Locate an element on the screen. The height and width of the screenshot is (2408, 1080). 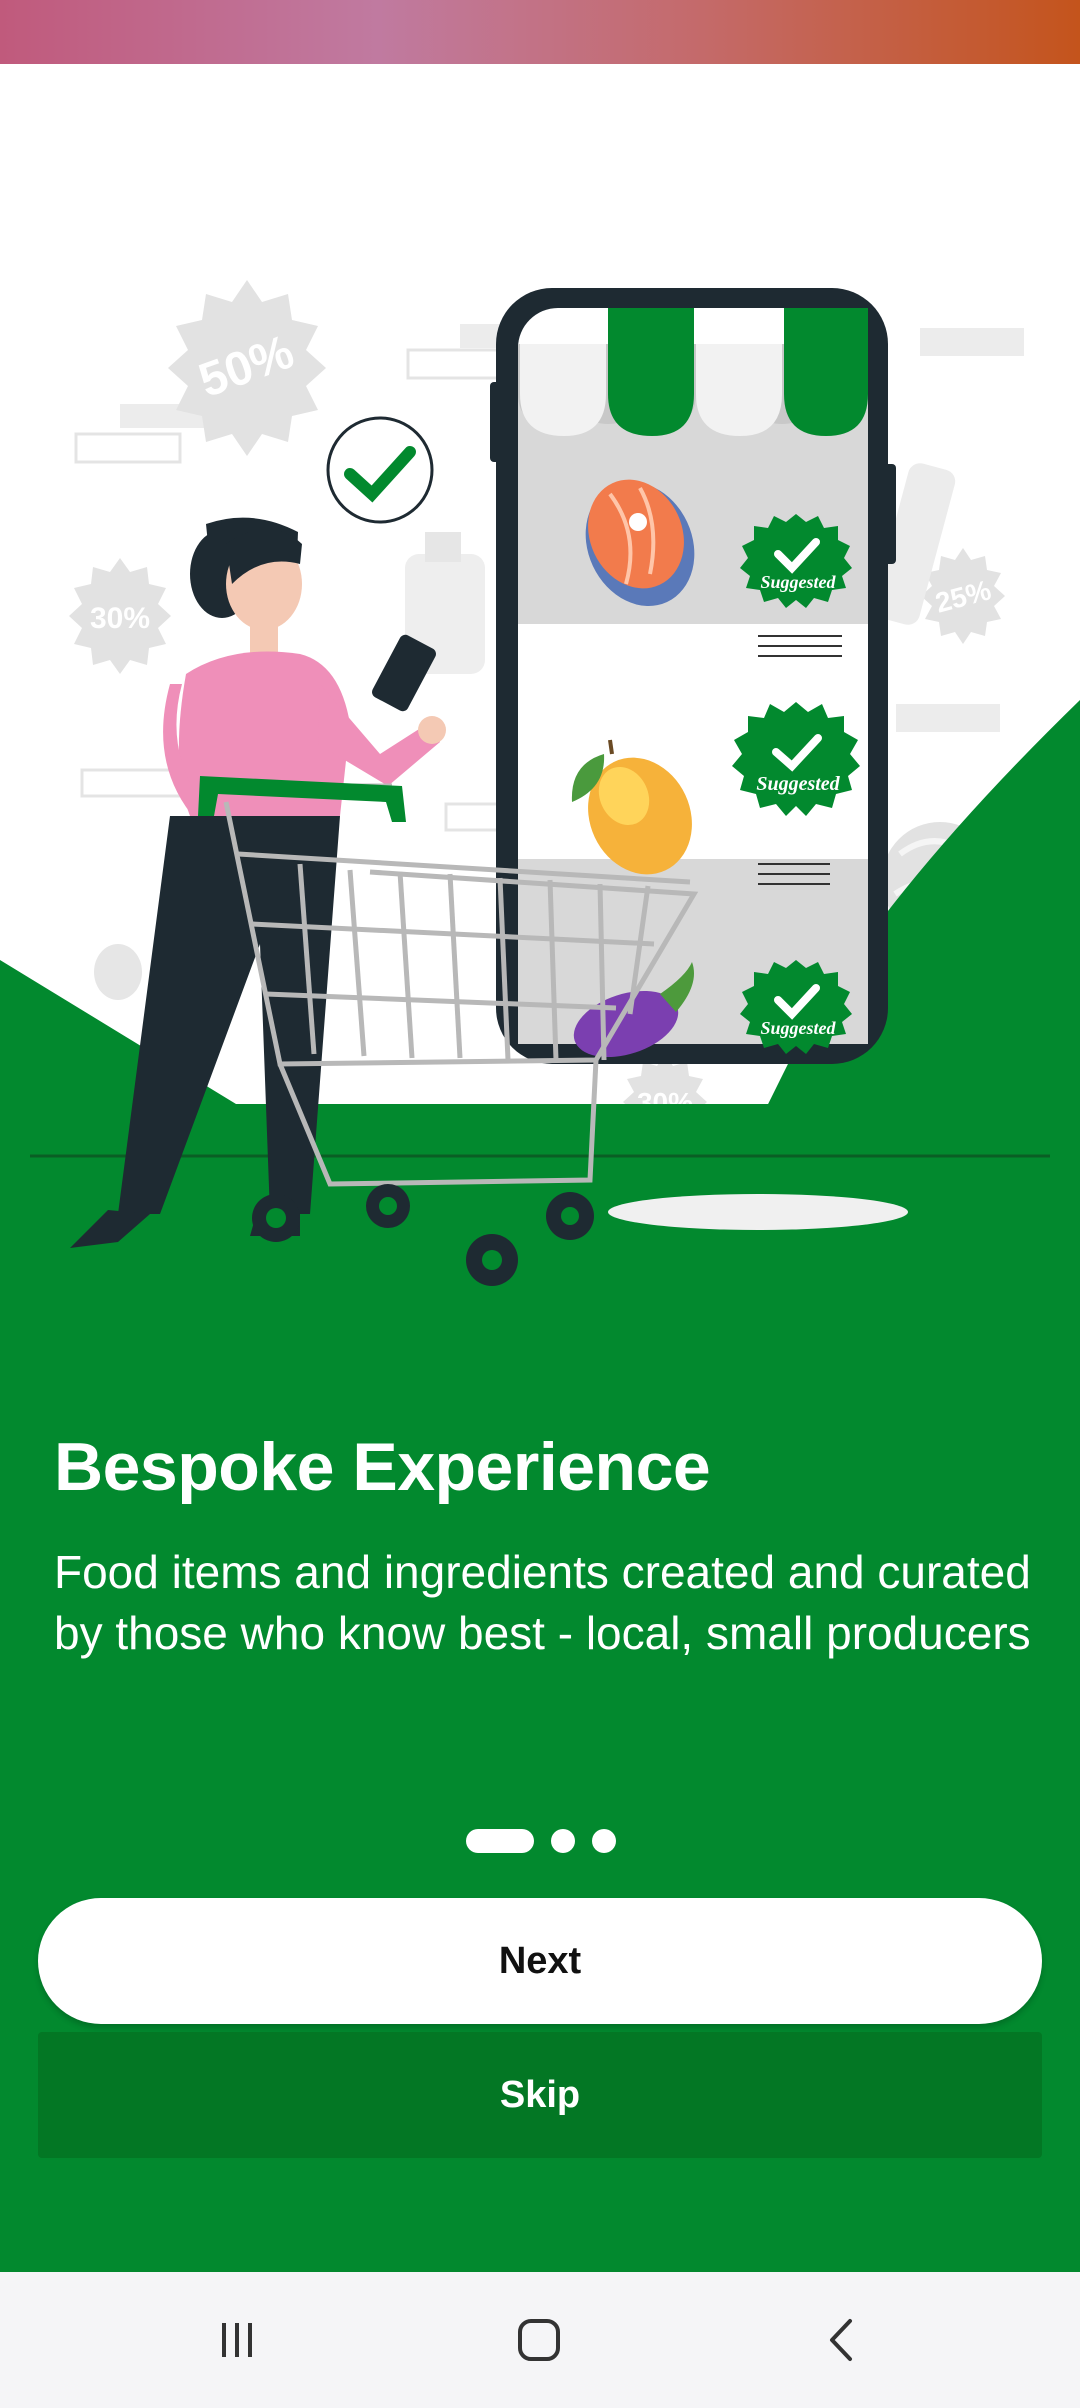
suggested-badge-3-label: Suggested is located at coordinates (798, 1028).